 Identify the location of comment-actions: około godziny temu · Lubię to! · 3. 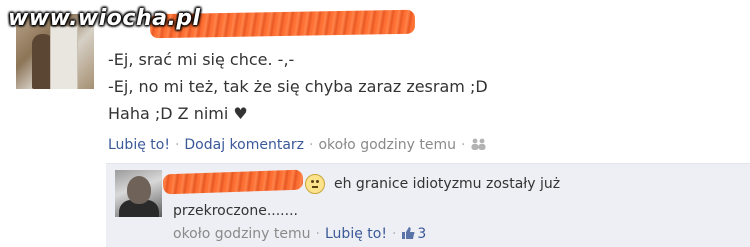
(299, 233).